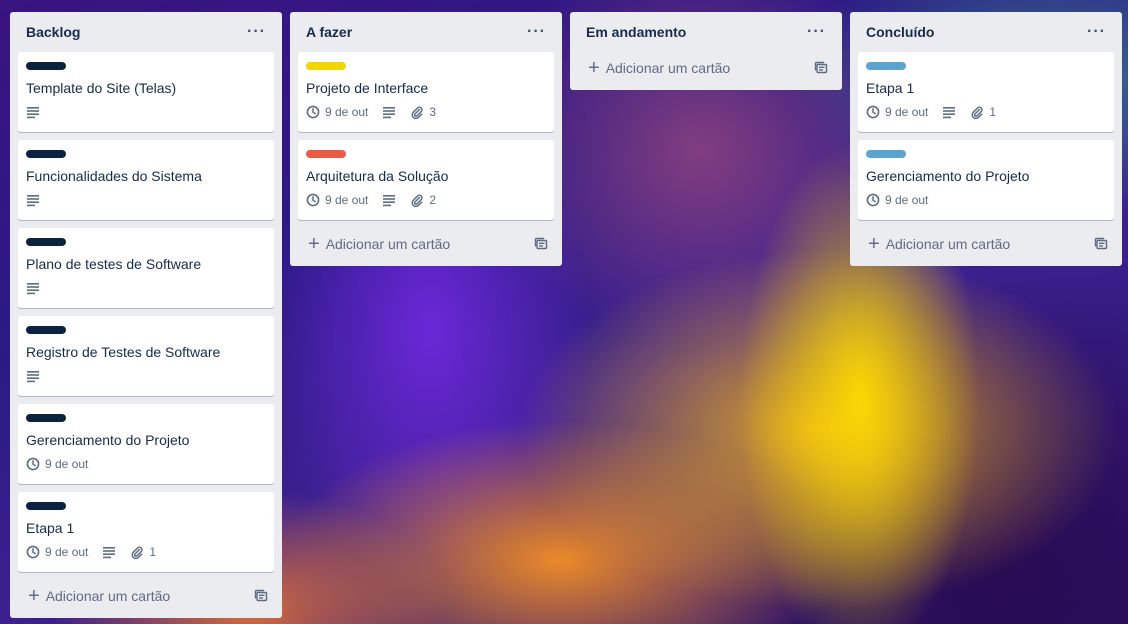 The image size is (1128, 624). I want to click on card: Plano de testes de Software, so click(146, 268).